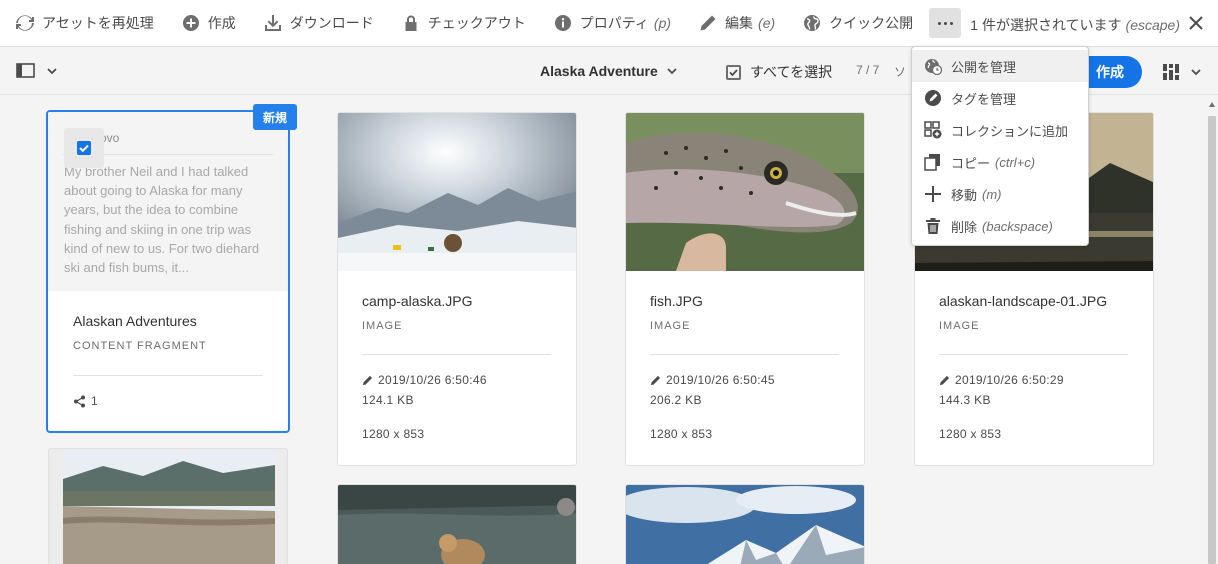  Describe the element at coordinates (1023, 301) in the screenshot. I see `asset-title: alaskan-landscape-01.JPG` at that location.